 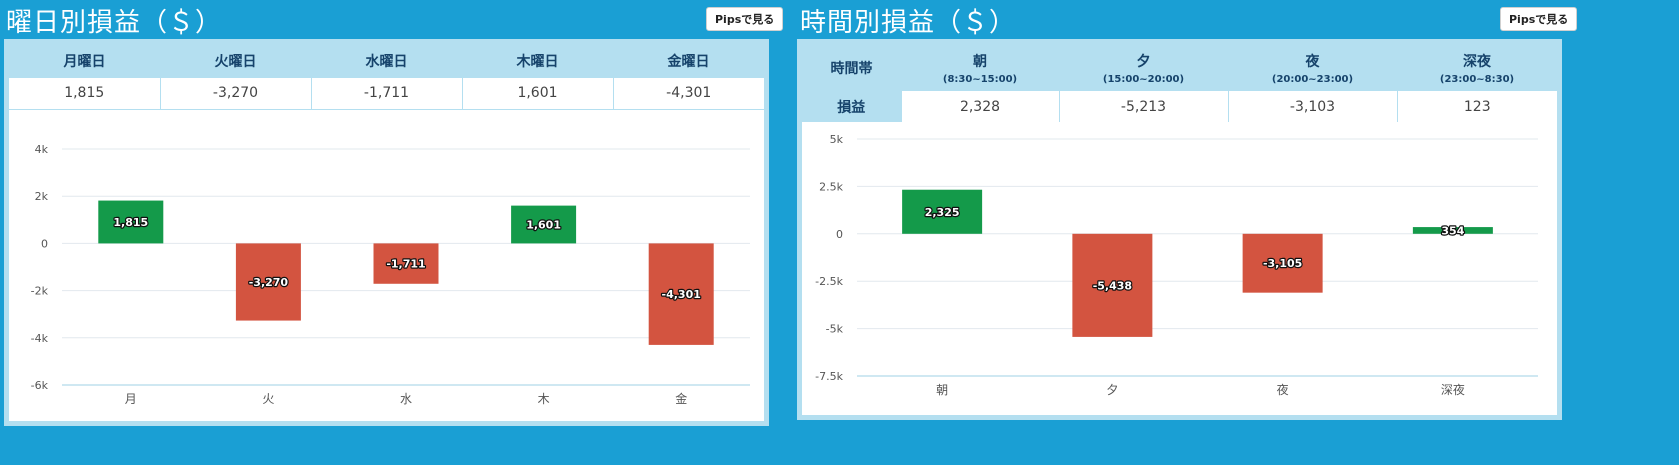 What do you see at coordinates (44, 243) in the screenshot?
I see `day-chart-ytick-label: 0` at bounding box center [44, 243].